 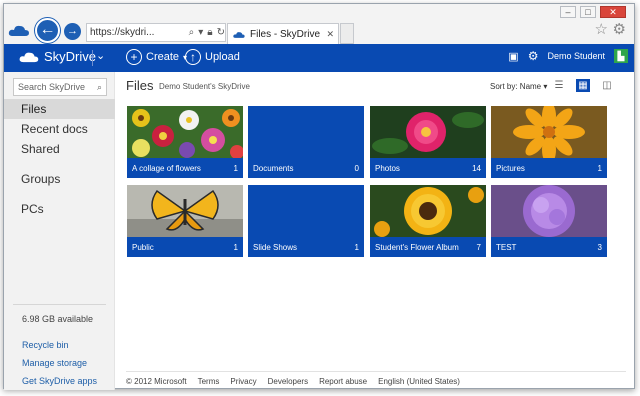 I want to click on header-right: ▣ ⚙ Demo Student ▙, so click(x=568, y=56).